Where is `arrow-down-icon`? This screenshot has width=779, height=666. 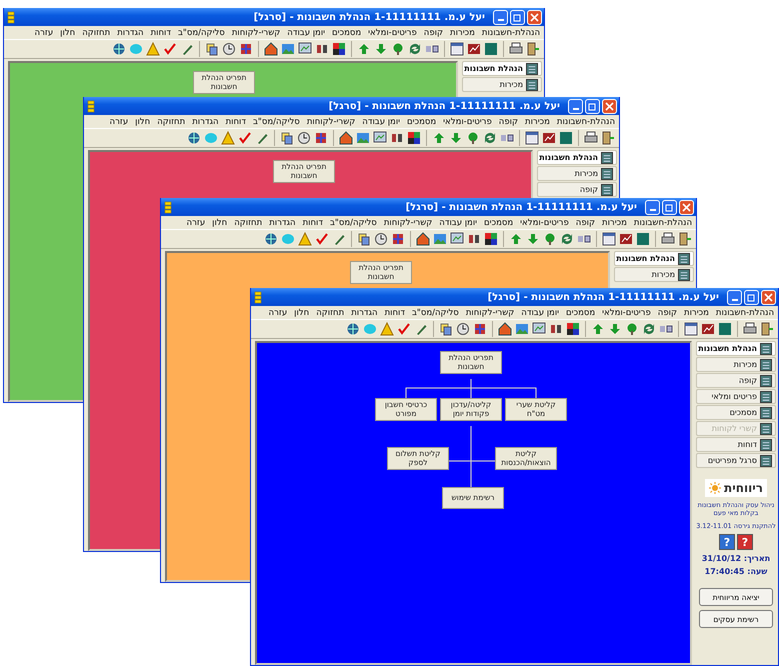
arrow-down-icon is located at coordinates (533, 239).